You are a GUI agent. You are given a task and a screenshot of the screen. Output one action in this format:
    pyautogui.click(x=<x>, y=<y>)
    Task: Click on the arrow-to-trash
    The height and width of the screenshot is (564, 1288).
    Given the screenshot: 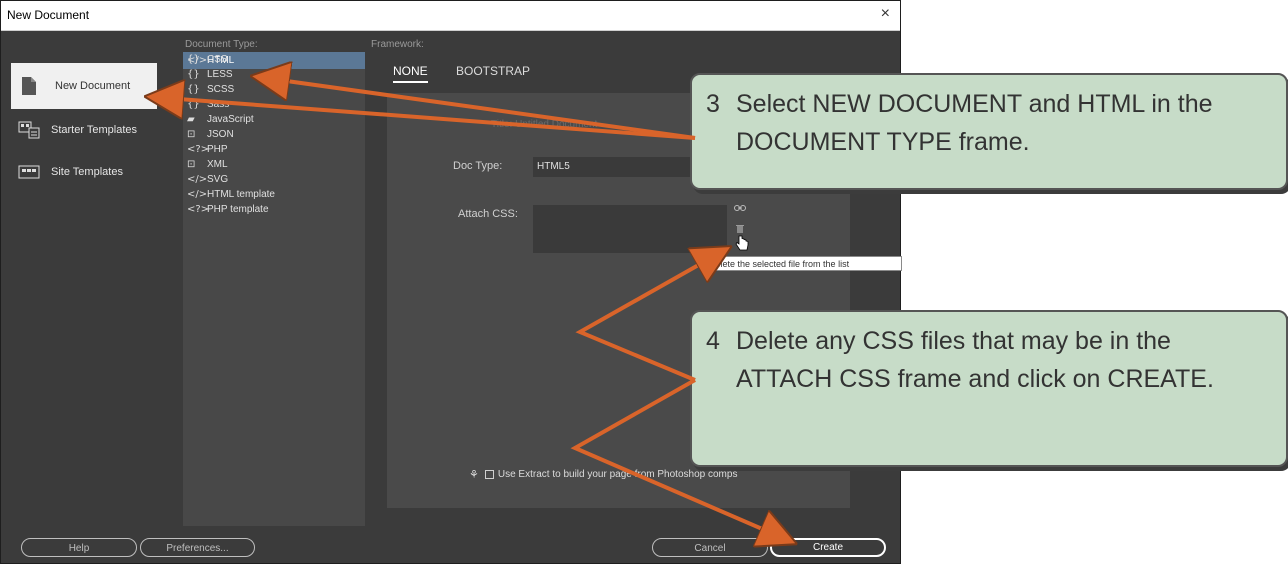 What is the action you would take?
    pyautogui.click(x=650, y=316)
    